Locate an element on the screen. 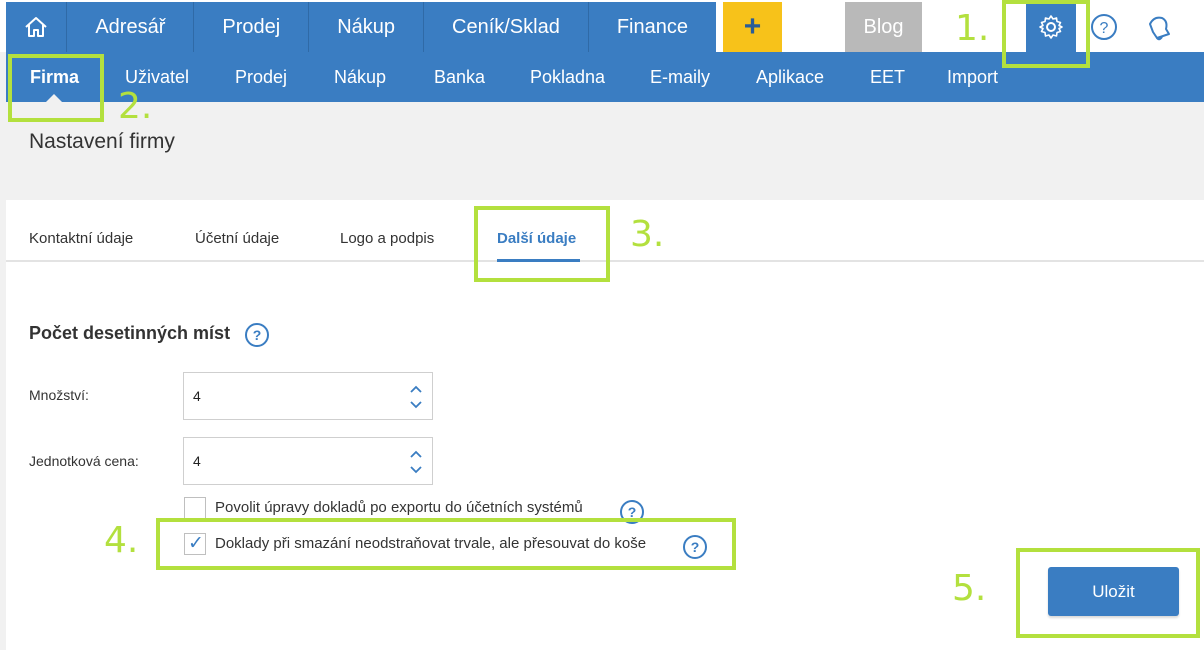 This screenshot has width=1204, height=650. add-button: + is located at coordinates (752, 27).